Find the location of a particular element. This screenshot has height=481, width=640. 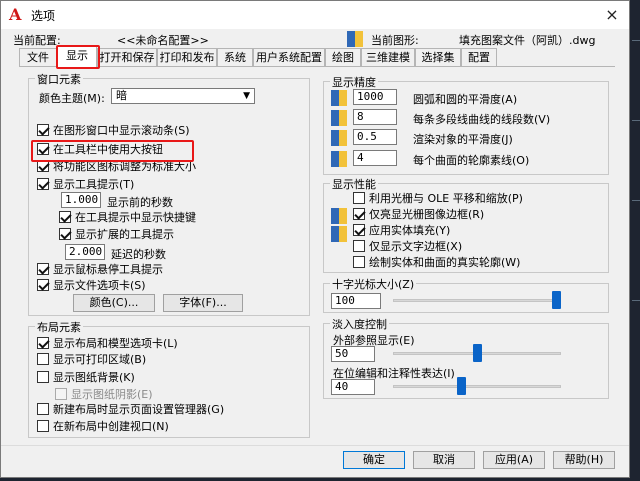

check-create-viewport-label: 在新布局中创建视口(N) is located at coordinates (111, 426).